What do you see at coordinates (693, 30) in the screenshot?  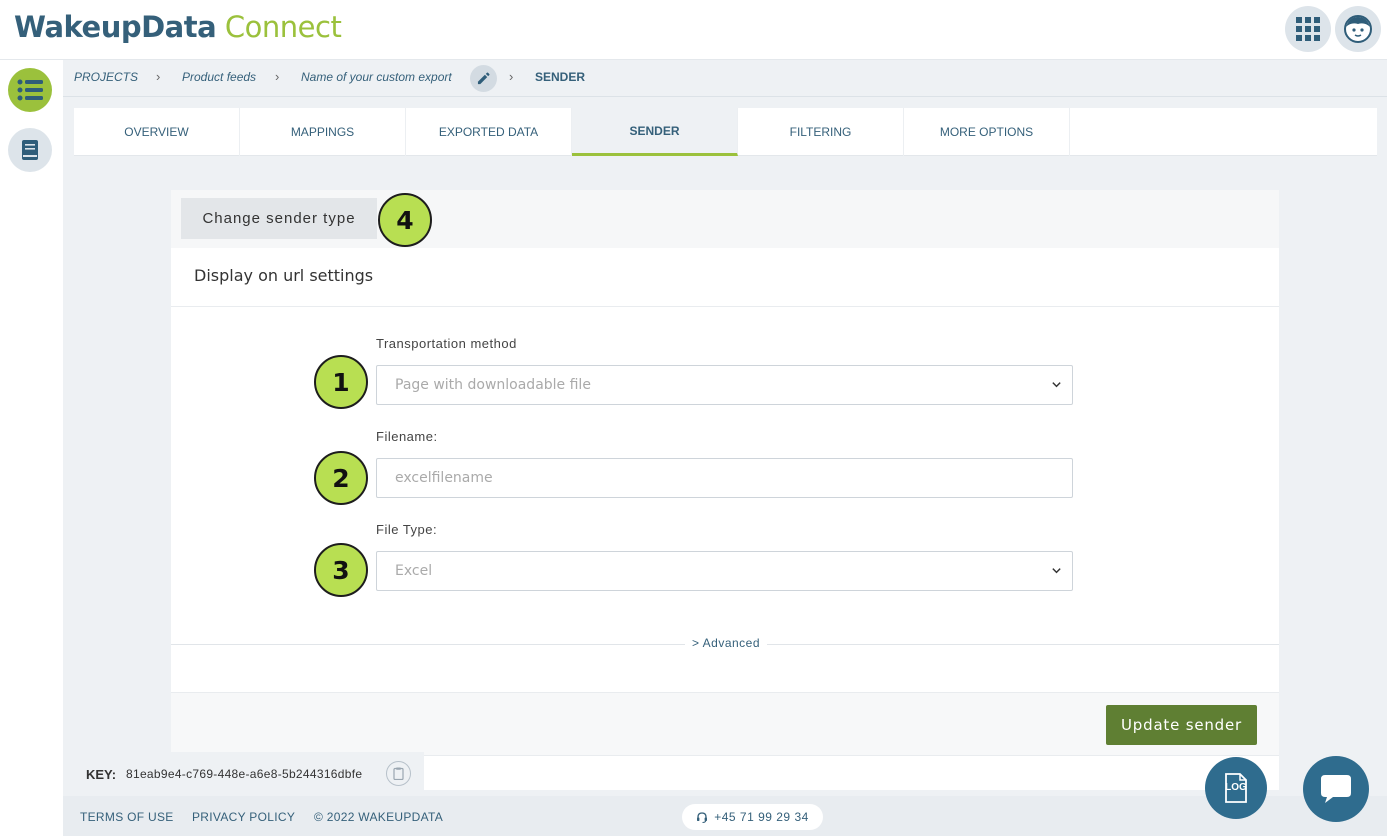 I see `top-bar: WakeupData Connect` at bounding box center [693, 30].